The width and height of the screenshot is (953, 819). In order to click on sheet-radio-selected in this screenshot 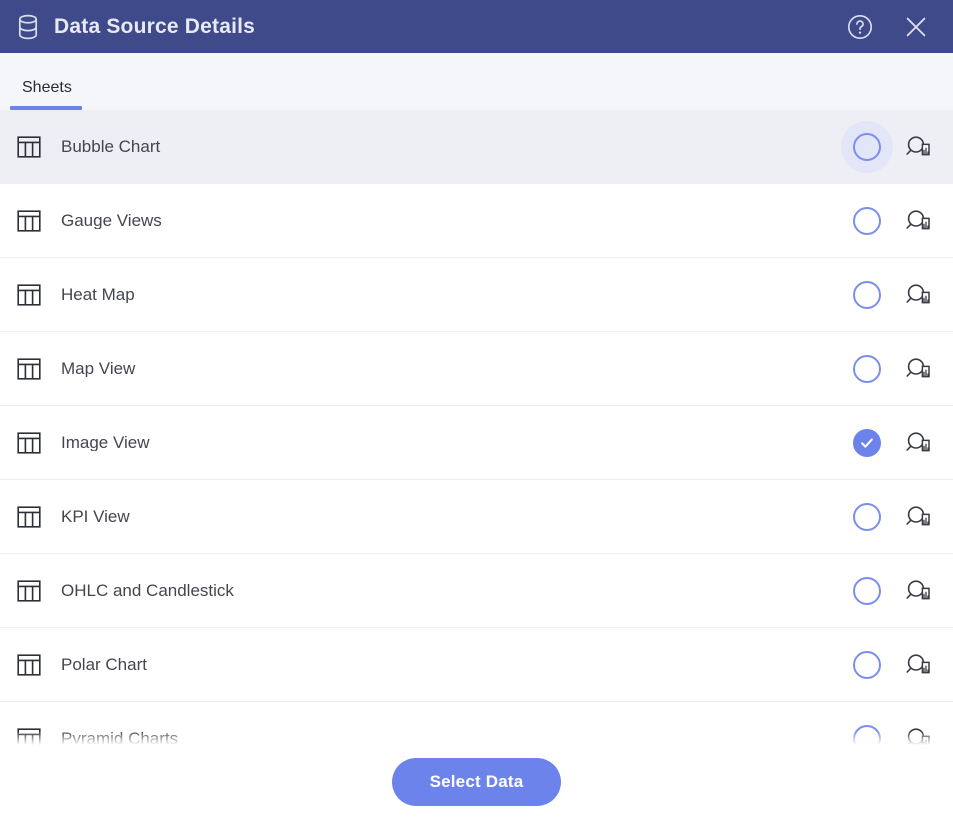, I will do `click(867, 443)`.